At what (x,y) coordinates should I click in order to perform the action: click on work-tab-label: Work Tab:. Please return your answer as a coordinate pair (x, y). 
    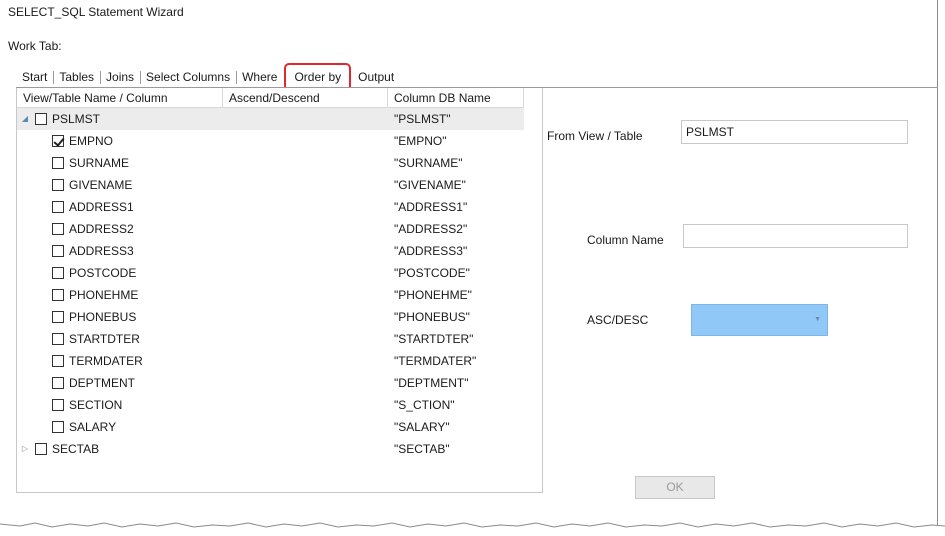
    Looking at the image, I should click on (35, 46).